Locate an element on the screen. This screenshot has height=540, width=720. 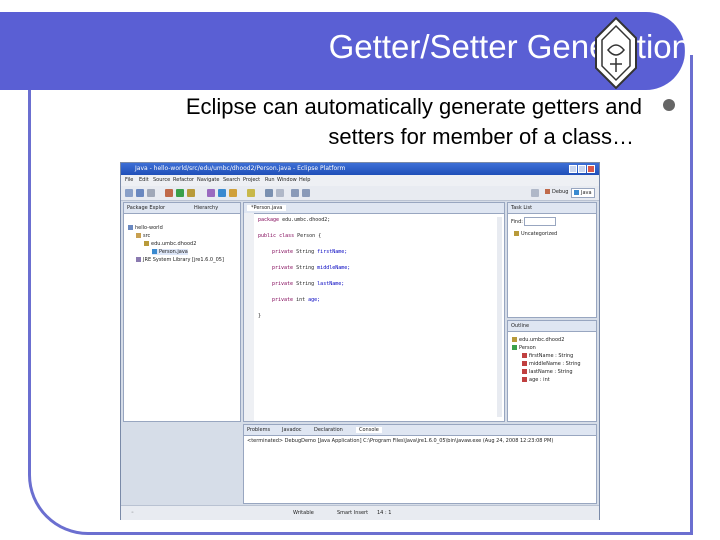
bullet-dot is located at coordinates (669, 105).